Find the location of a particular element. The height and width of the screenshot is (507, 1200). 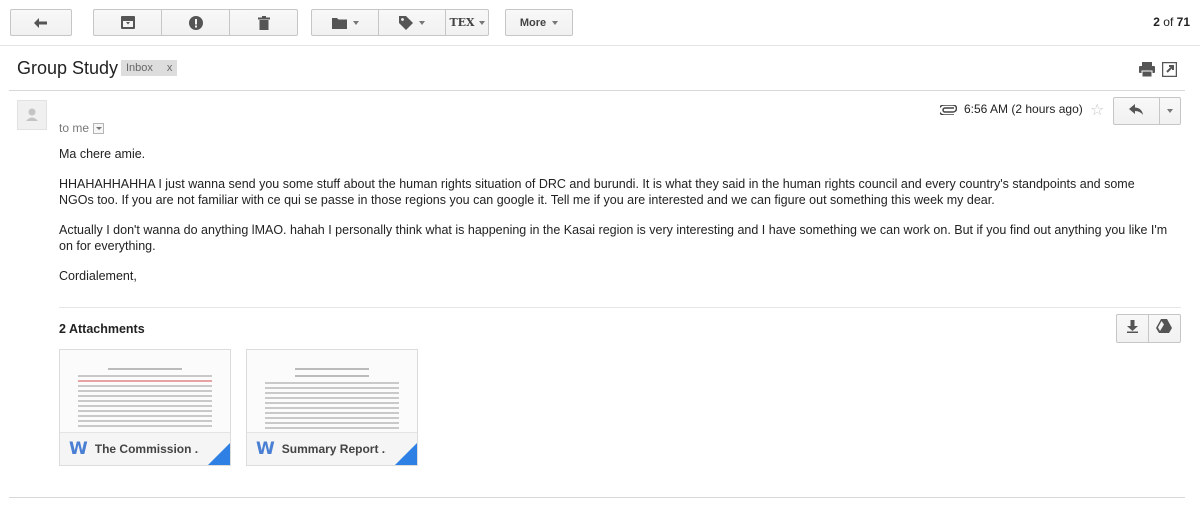

tag-icon is located at coordinates (406, 22).